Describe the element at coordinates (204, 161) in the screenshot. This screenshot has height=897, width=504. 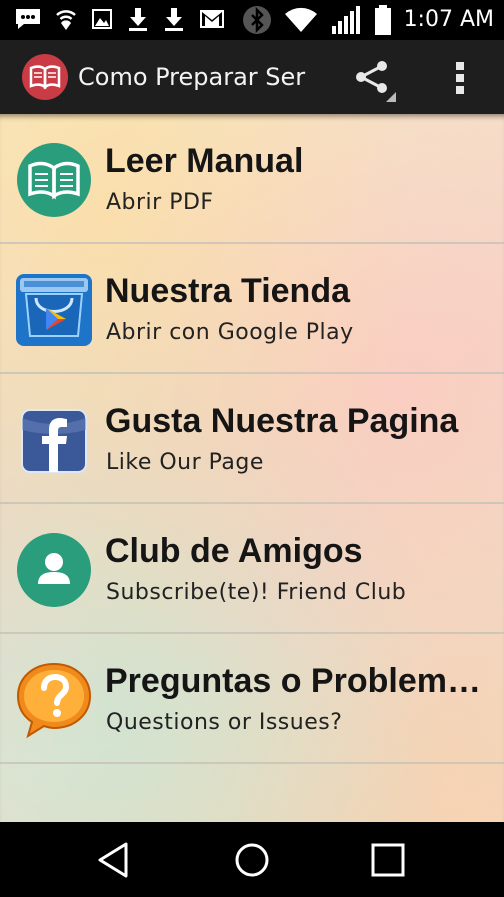
I see `item-title: Leer Manual` at that location.